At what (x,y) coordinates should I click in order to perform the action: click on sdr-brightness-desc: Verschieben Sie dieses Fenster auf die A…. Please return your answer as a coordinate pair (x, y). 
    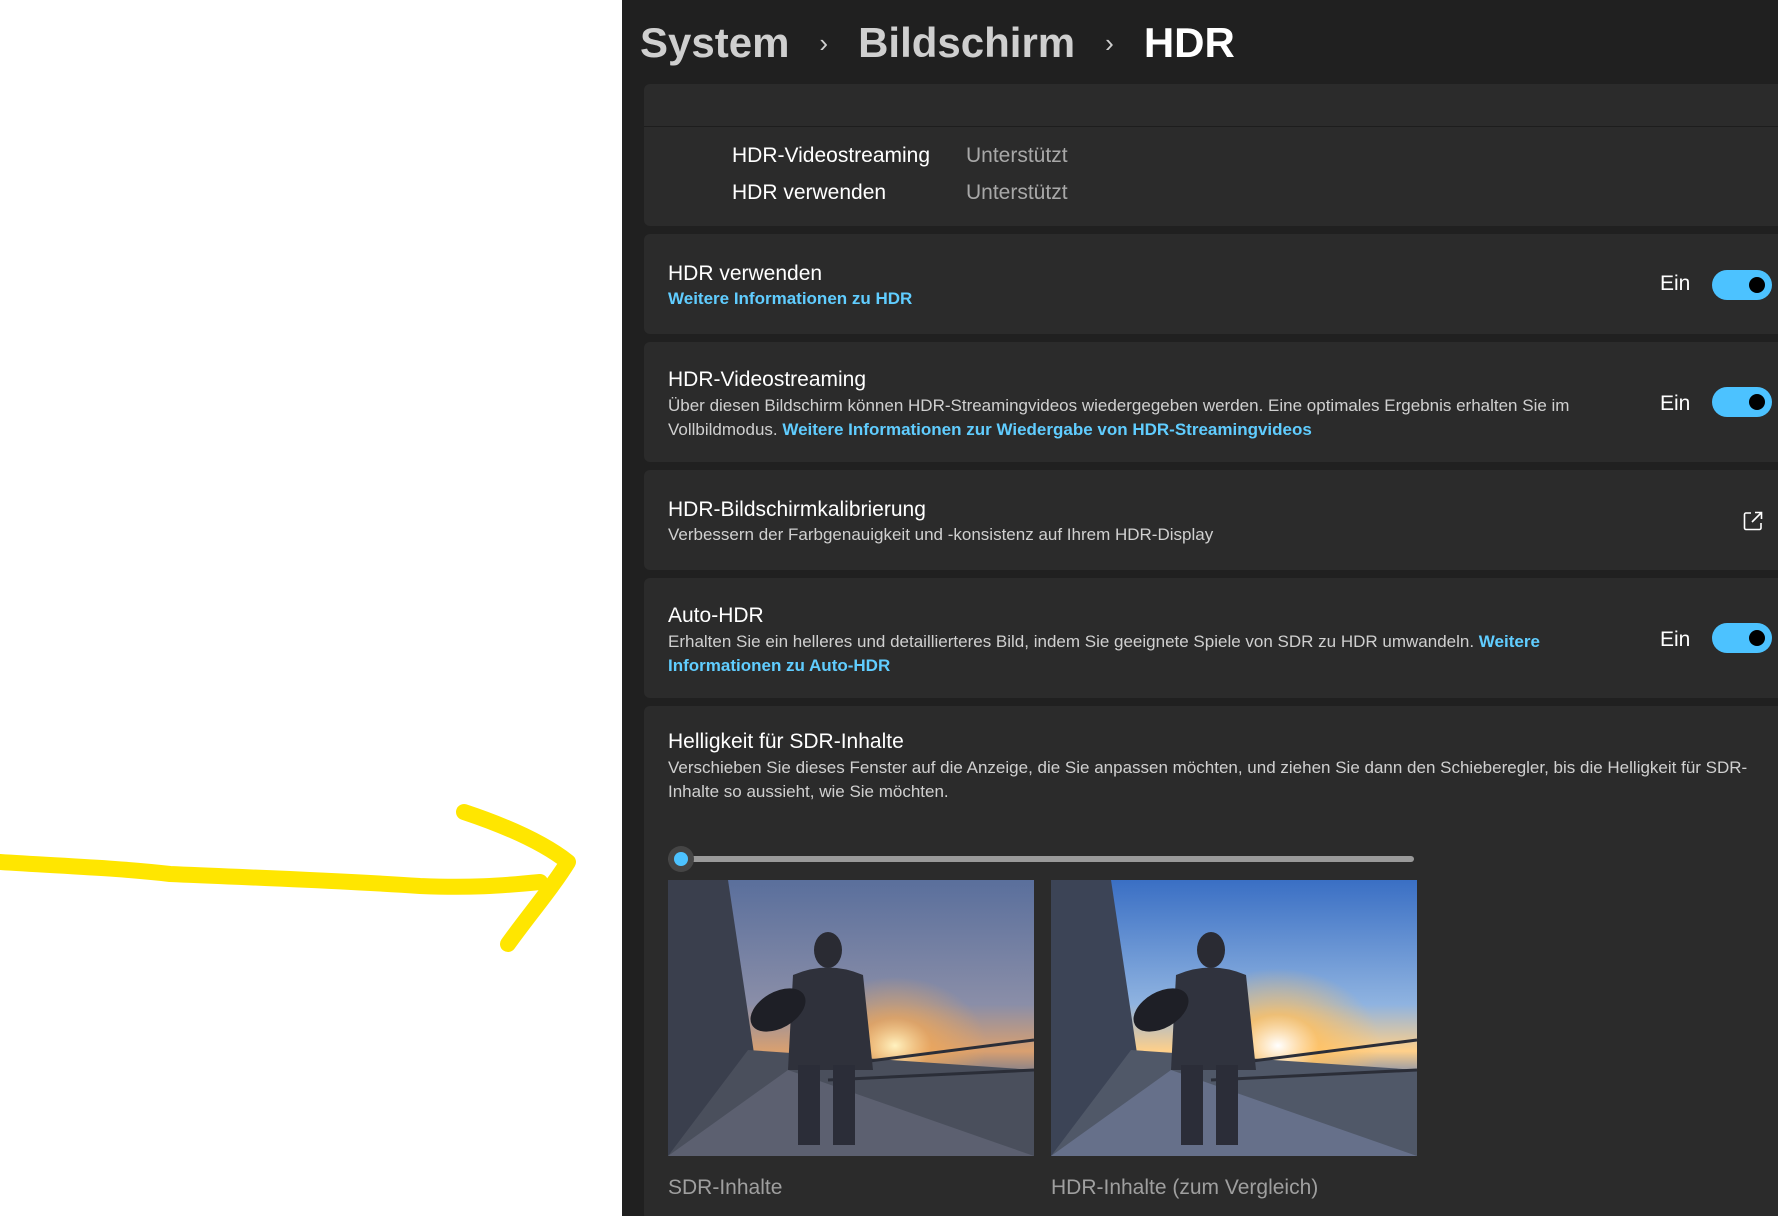
    Looking at the image, I should click on (1208, 779).